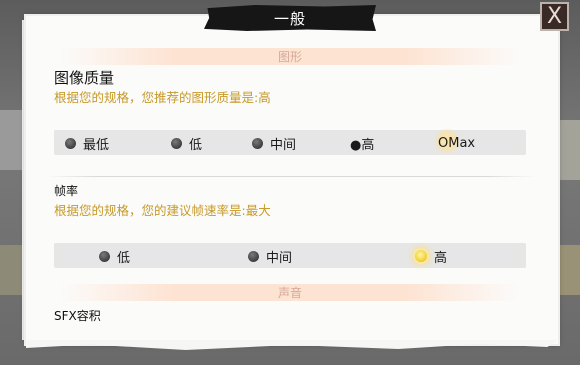 Image resolution: width=580 pixels, height=365 pixels. Describe the element at coordinates (421, 256) in the screenshot. I see `radio-selected-icon` at that location.